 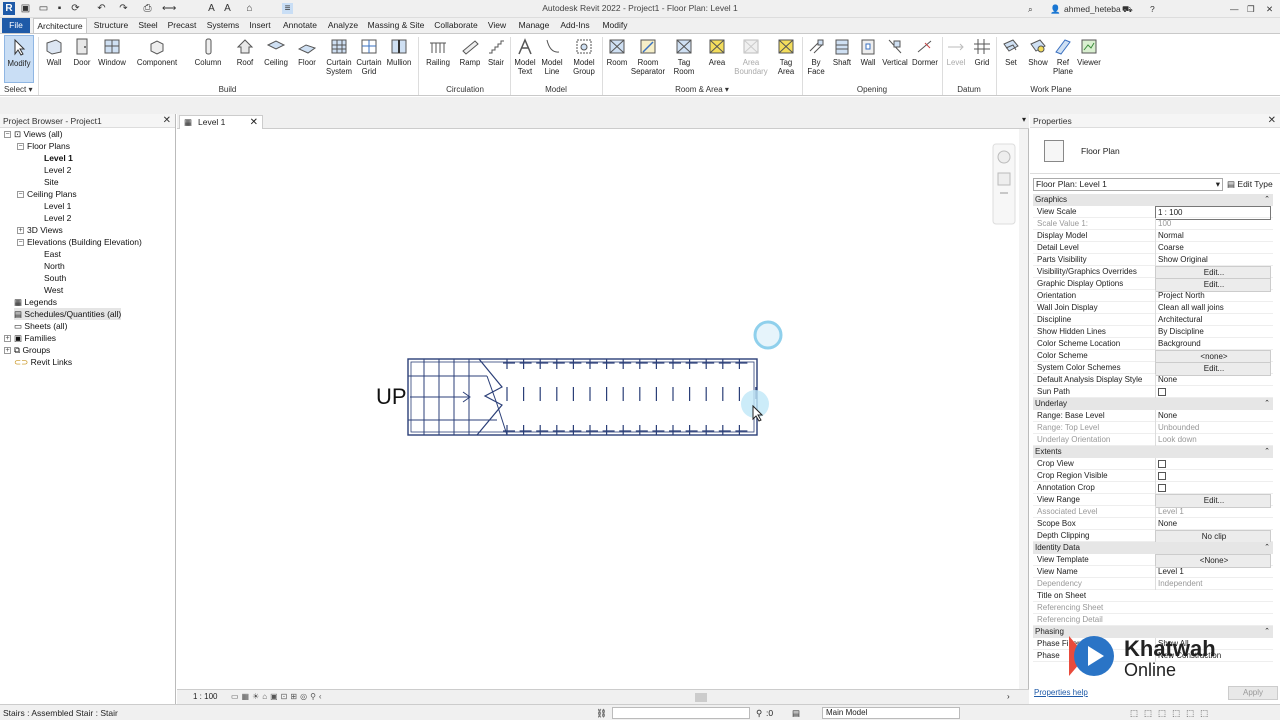 What do you see at coordinates (1128, 184) in the screenshot?
I see `instance-filter-dropdown: Floor Plan: Level 1 ▾` at bounding box center [1128, 184].